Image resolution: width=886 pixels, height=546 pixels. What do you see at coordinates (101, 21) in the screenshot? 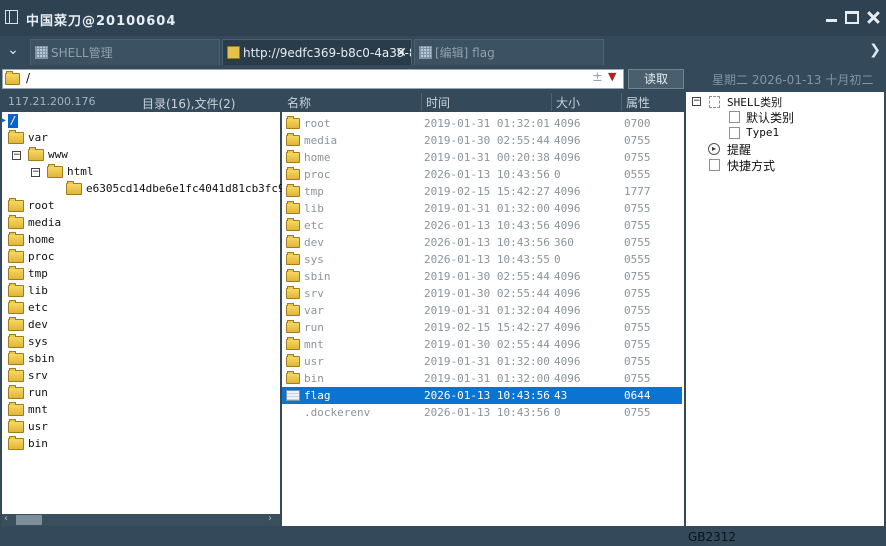
I see `window-title: 中国菜刀@20100604` at bounding box center [101, 21].